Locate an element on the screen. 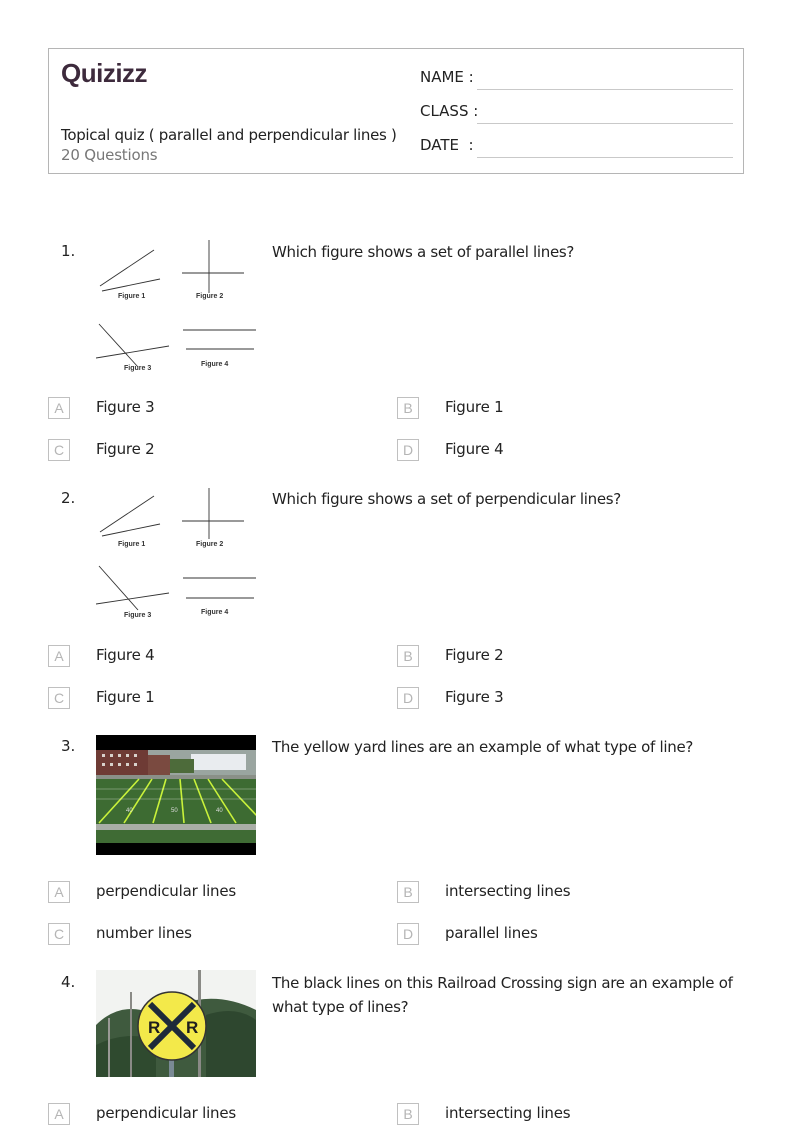 This screenshot has height=1125, width=794. option-a-text: Figure 4 is located at coordinates (125, 655).